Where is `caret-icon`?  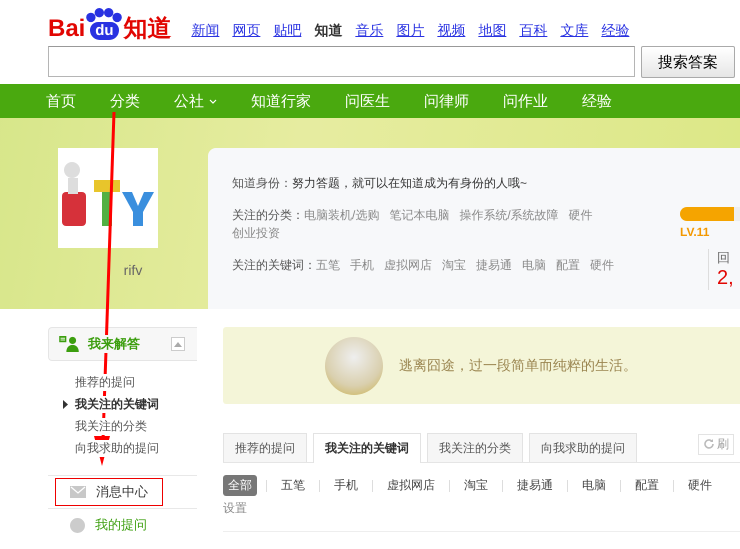
caret-icon is located at coordinates (178, 344).